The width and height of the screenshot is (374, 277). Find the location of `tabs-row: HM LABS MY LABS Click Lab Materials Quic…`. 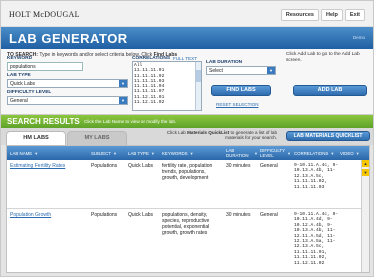

tabs-row: HM LABS MY LABS Click Lab Materials Quic… is located at coordinates (187, 136).